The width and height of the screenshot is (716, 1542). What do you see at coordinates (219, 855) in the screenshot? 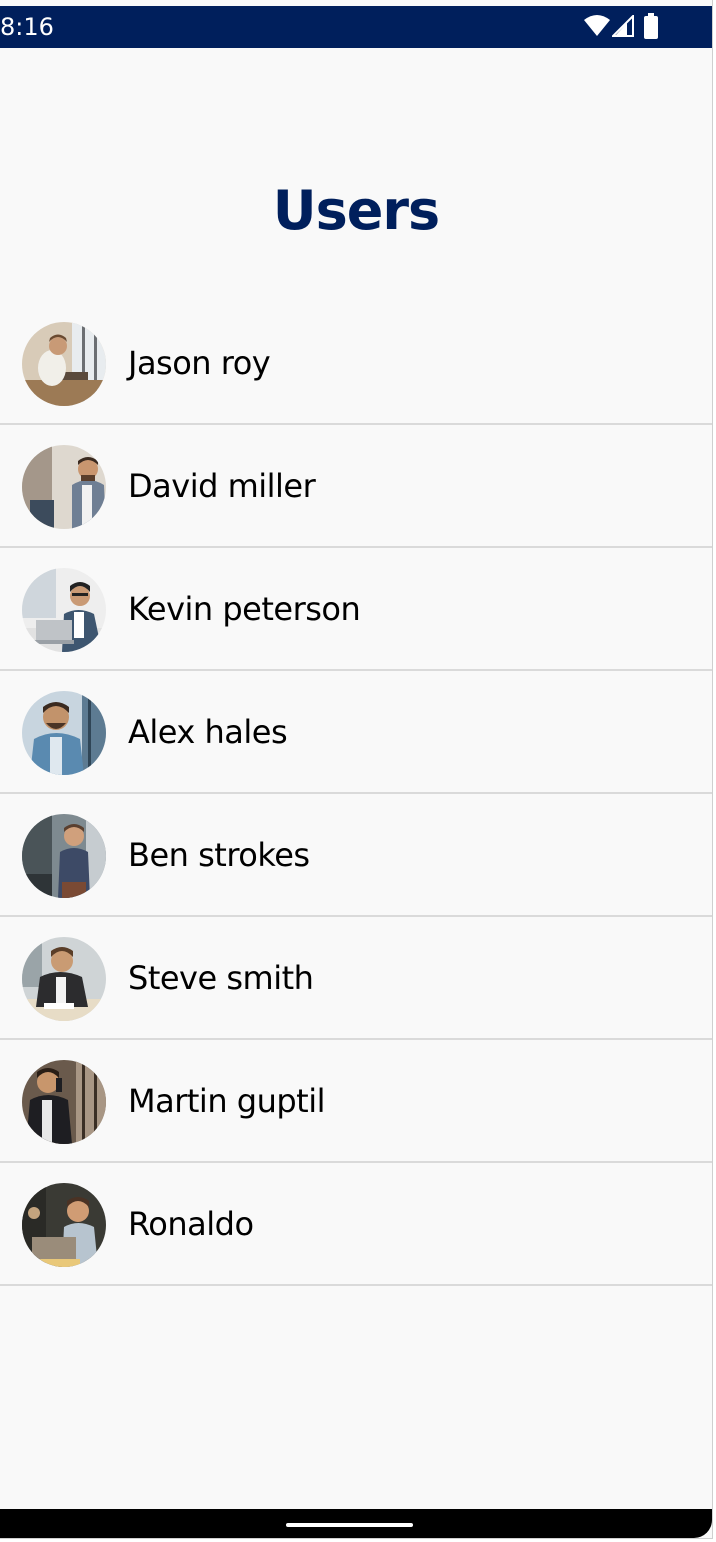
I see `user-name: Ben strokes` at bounding box center [219, 855].